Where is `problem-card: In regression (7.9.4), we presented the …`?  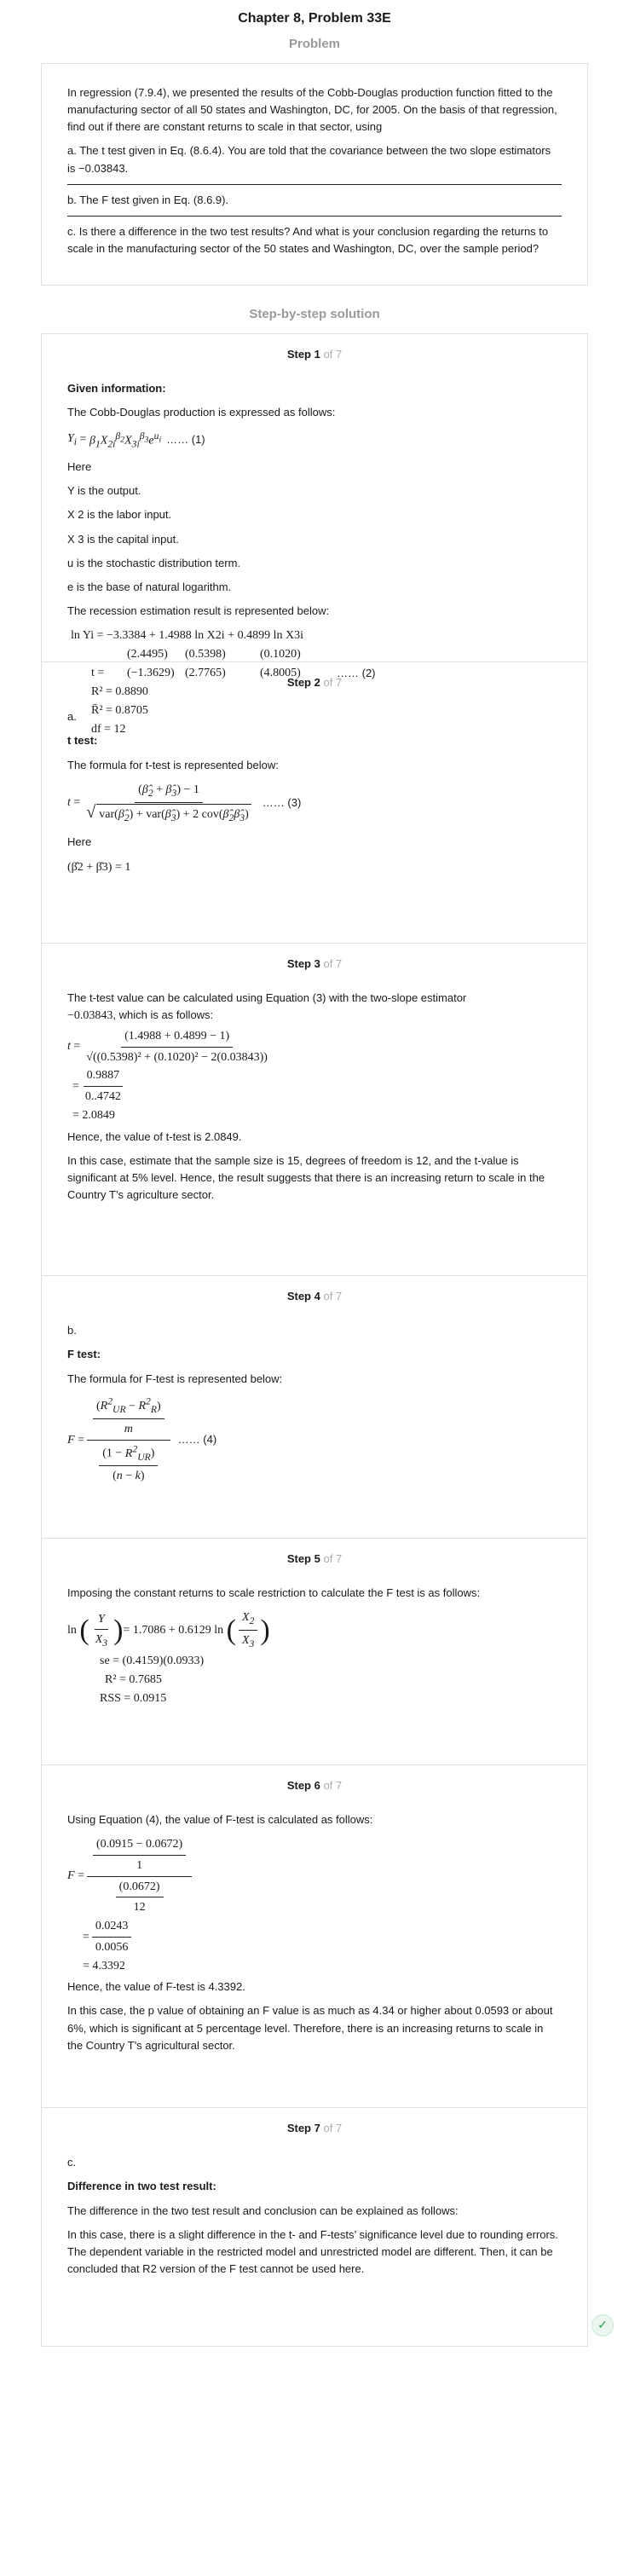
problem-card: In regression (7.9.4), we presented the … is located at coordinates (314, 174).